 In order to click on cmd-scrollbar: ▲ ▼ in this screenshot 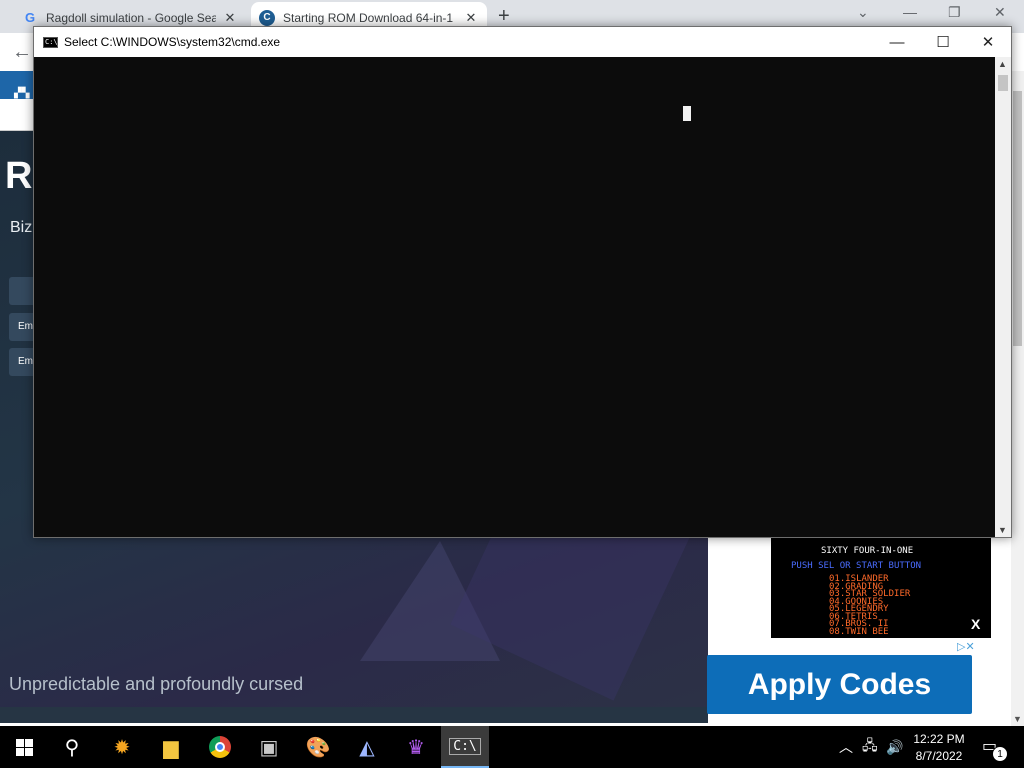, I will do `click(1003, 297)`.